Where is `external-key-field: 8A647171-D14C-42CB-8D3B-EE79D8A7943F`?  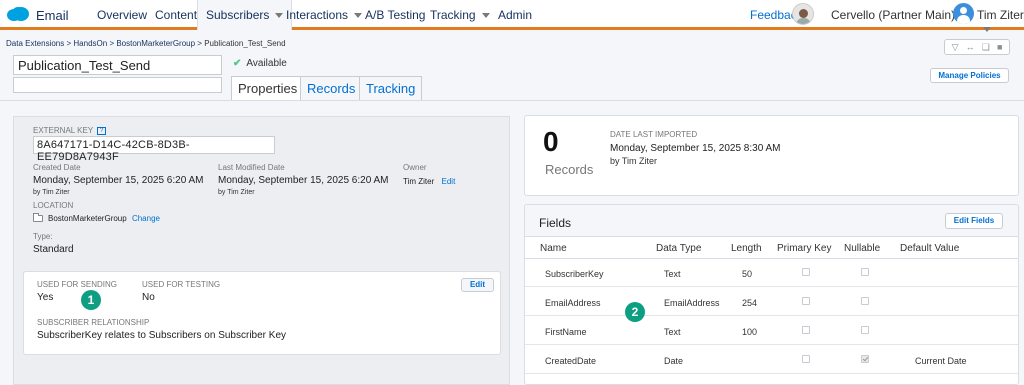
external-key-field: 8A647171-D14C-42CB-8D3B-EE79D8A7943F is located at coordinates (154, 149).